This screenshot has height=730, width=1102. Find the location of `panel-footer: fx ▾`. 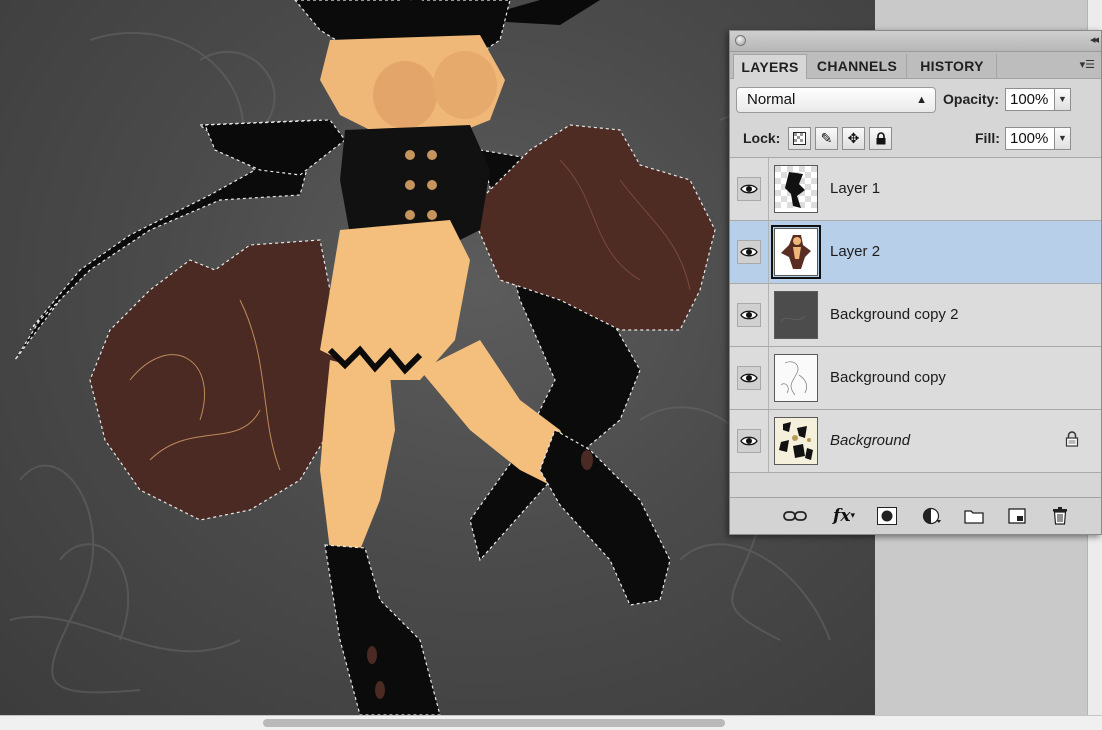

panel-footer: fx ▾ is located at coordinates (915, 515).